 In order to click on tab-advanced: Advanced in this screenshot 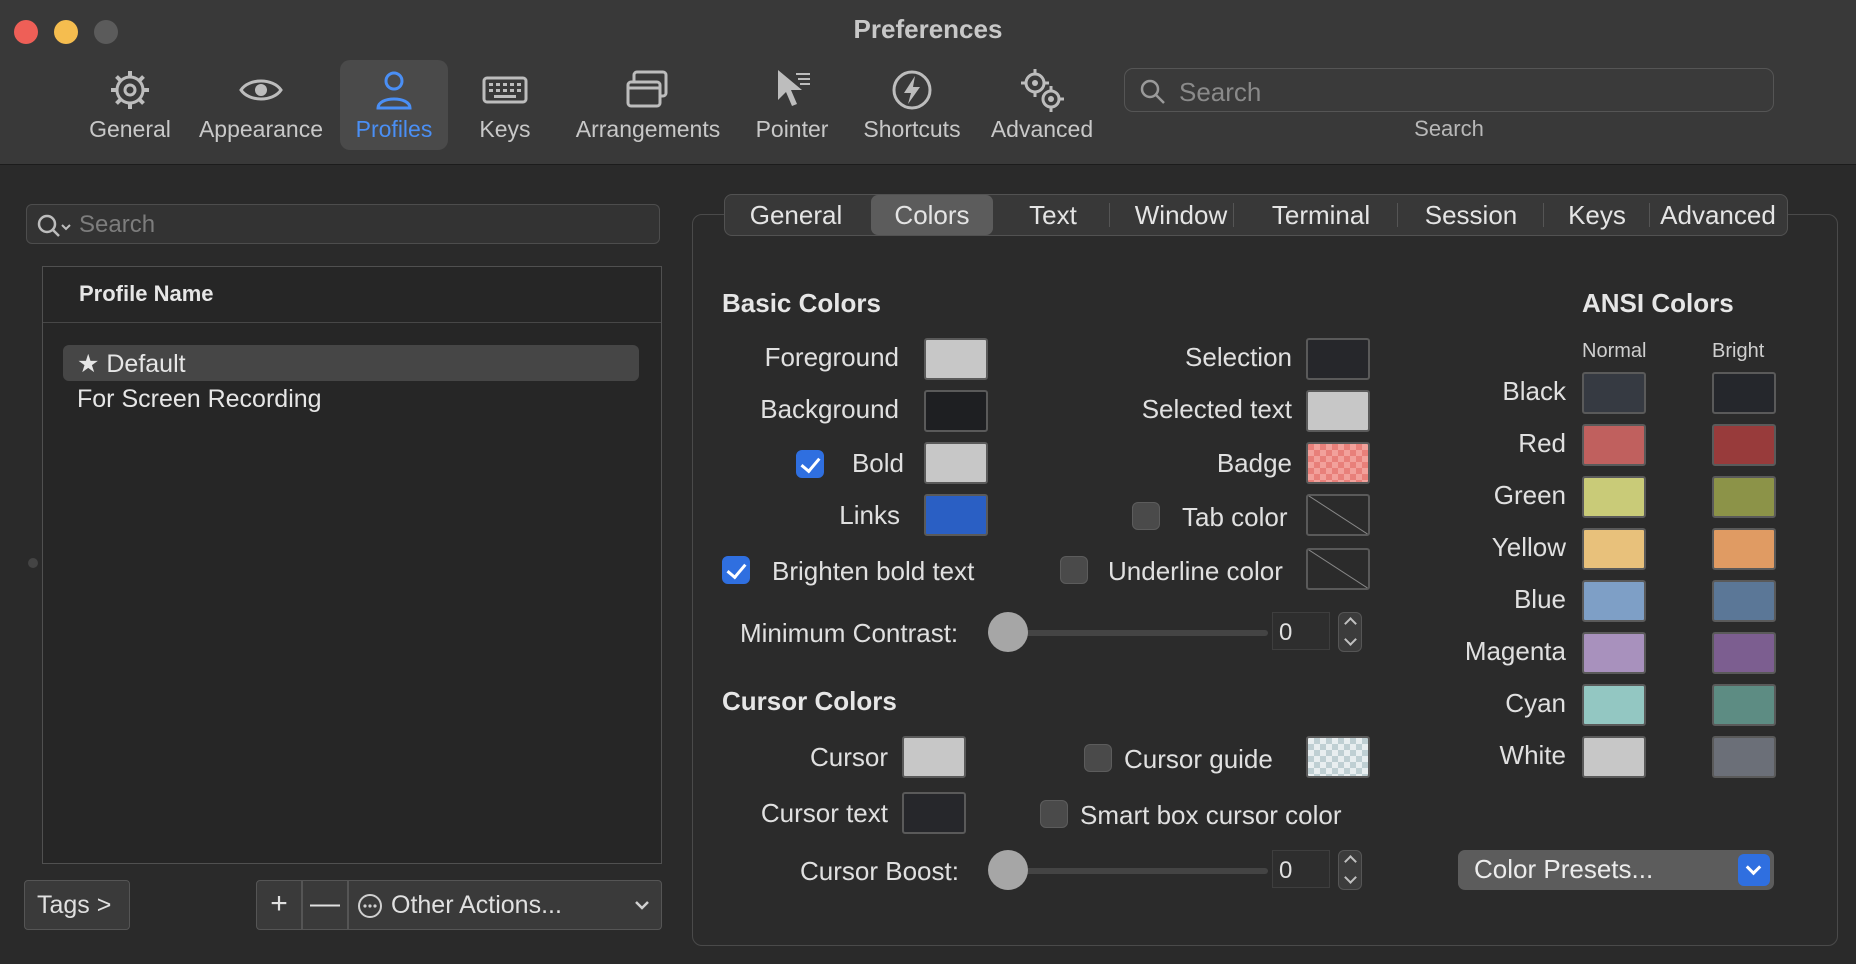, I will do `click(1718, 215)`.